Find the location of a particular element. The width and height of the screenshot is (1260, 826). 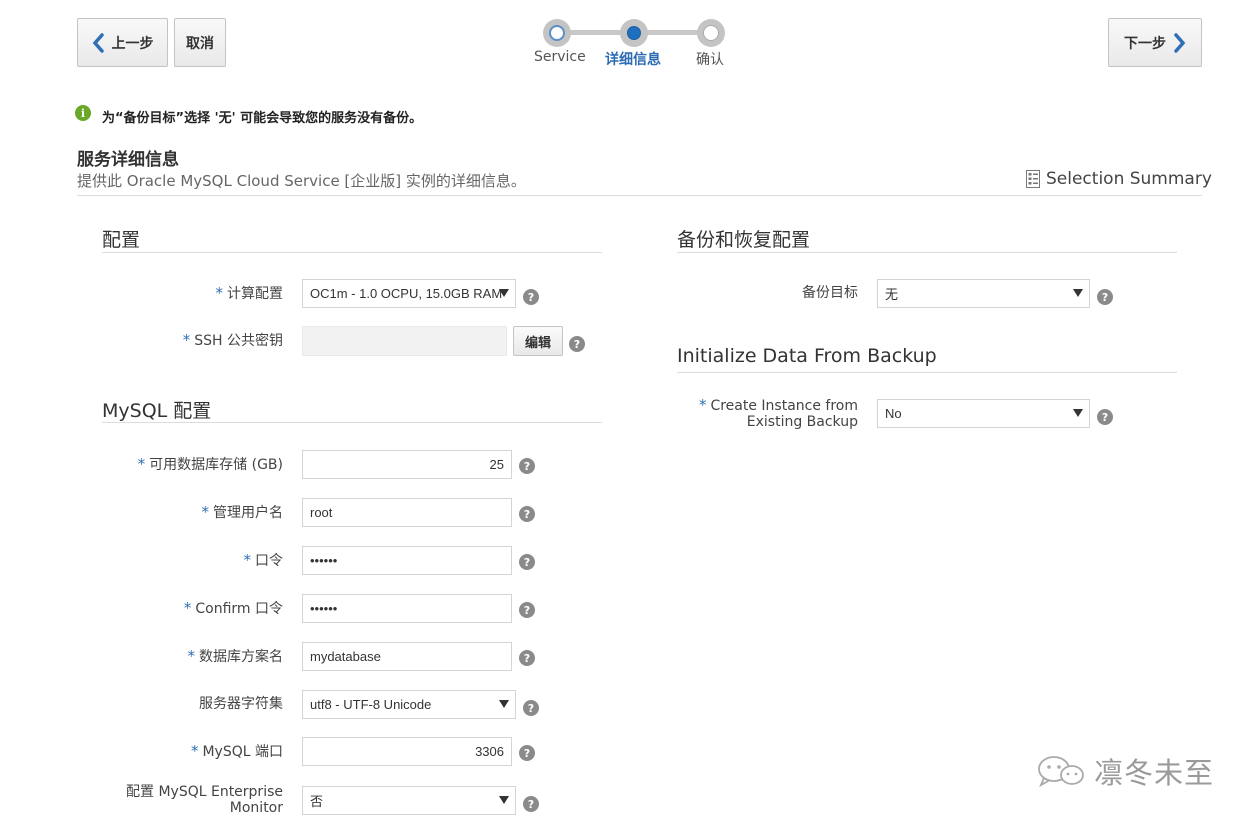

backup-section-title: 备份和恢复配置 is located at coordinates (744, 240).